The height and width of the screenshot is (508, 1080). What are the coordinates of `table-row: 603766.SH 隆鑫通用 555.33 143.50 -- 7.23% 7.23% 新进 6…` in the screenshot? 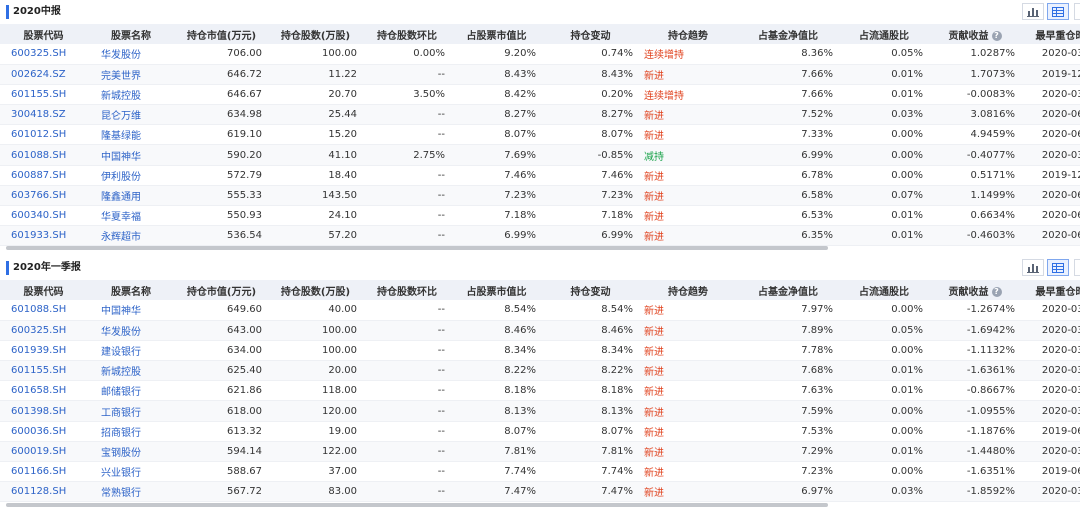 It's located at (540, 196).